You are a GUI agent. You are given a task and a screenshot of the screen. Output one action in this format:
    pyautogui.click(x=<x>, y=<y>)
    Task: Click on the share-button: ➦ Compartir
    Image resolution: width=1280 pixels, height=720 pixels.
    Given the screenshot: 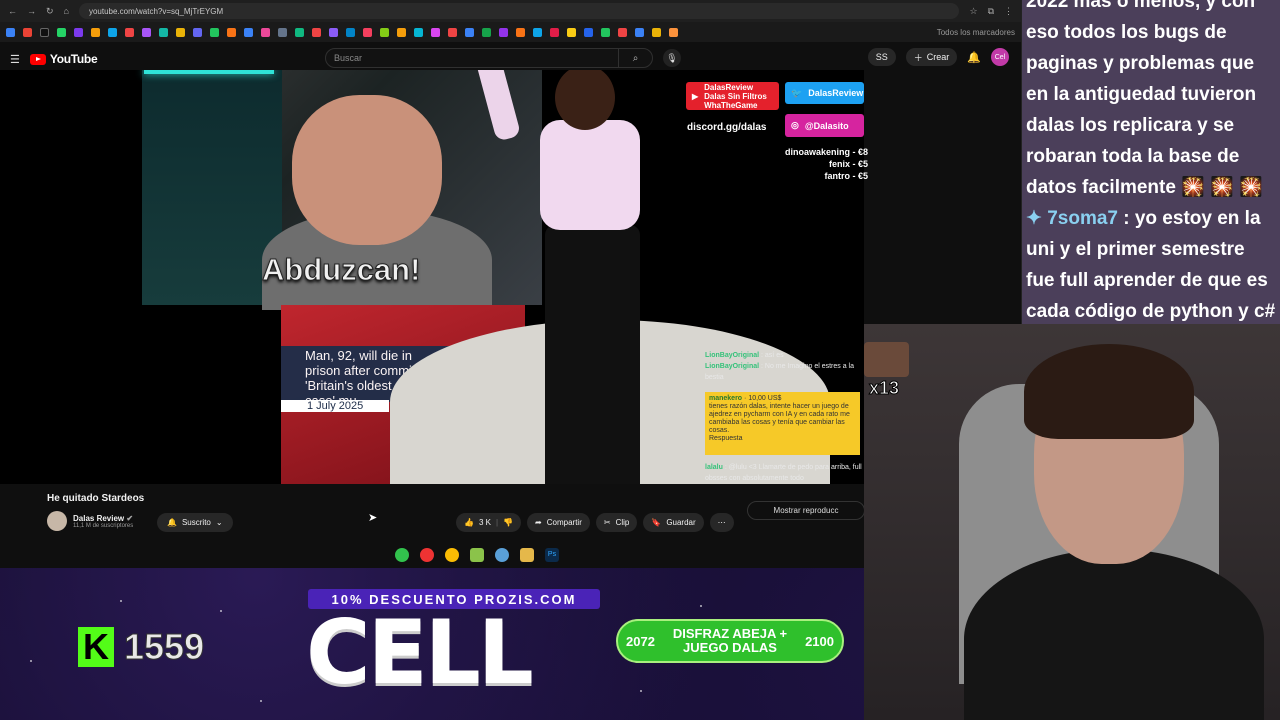 What is the action you would take?
    pyautogui.click(x=558, y=522)
    